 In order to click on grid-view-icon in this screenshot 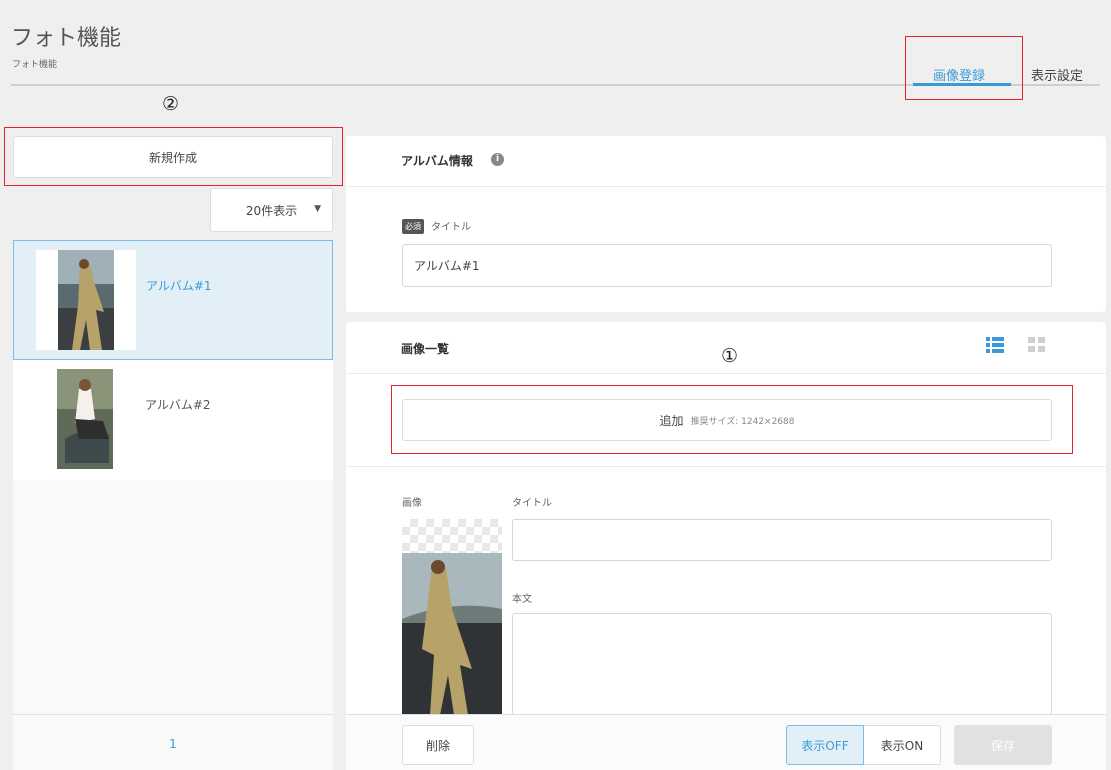, I will do `click(1037, 345)`.